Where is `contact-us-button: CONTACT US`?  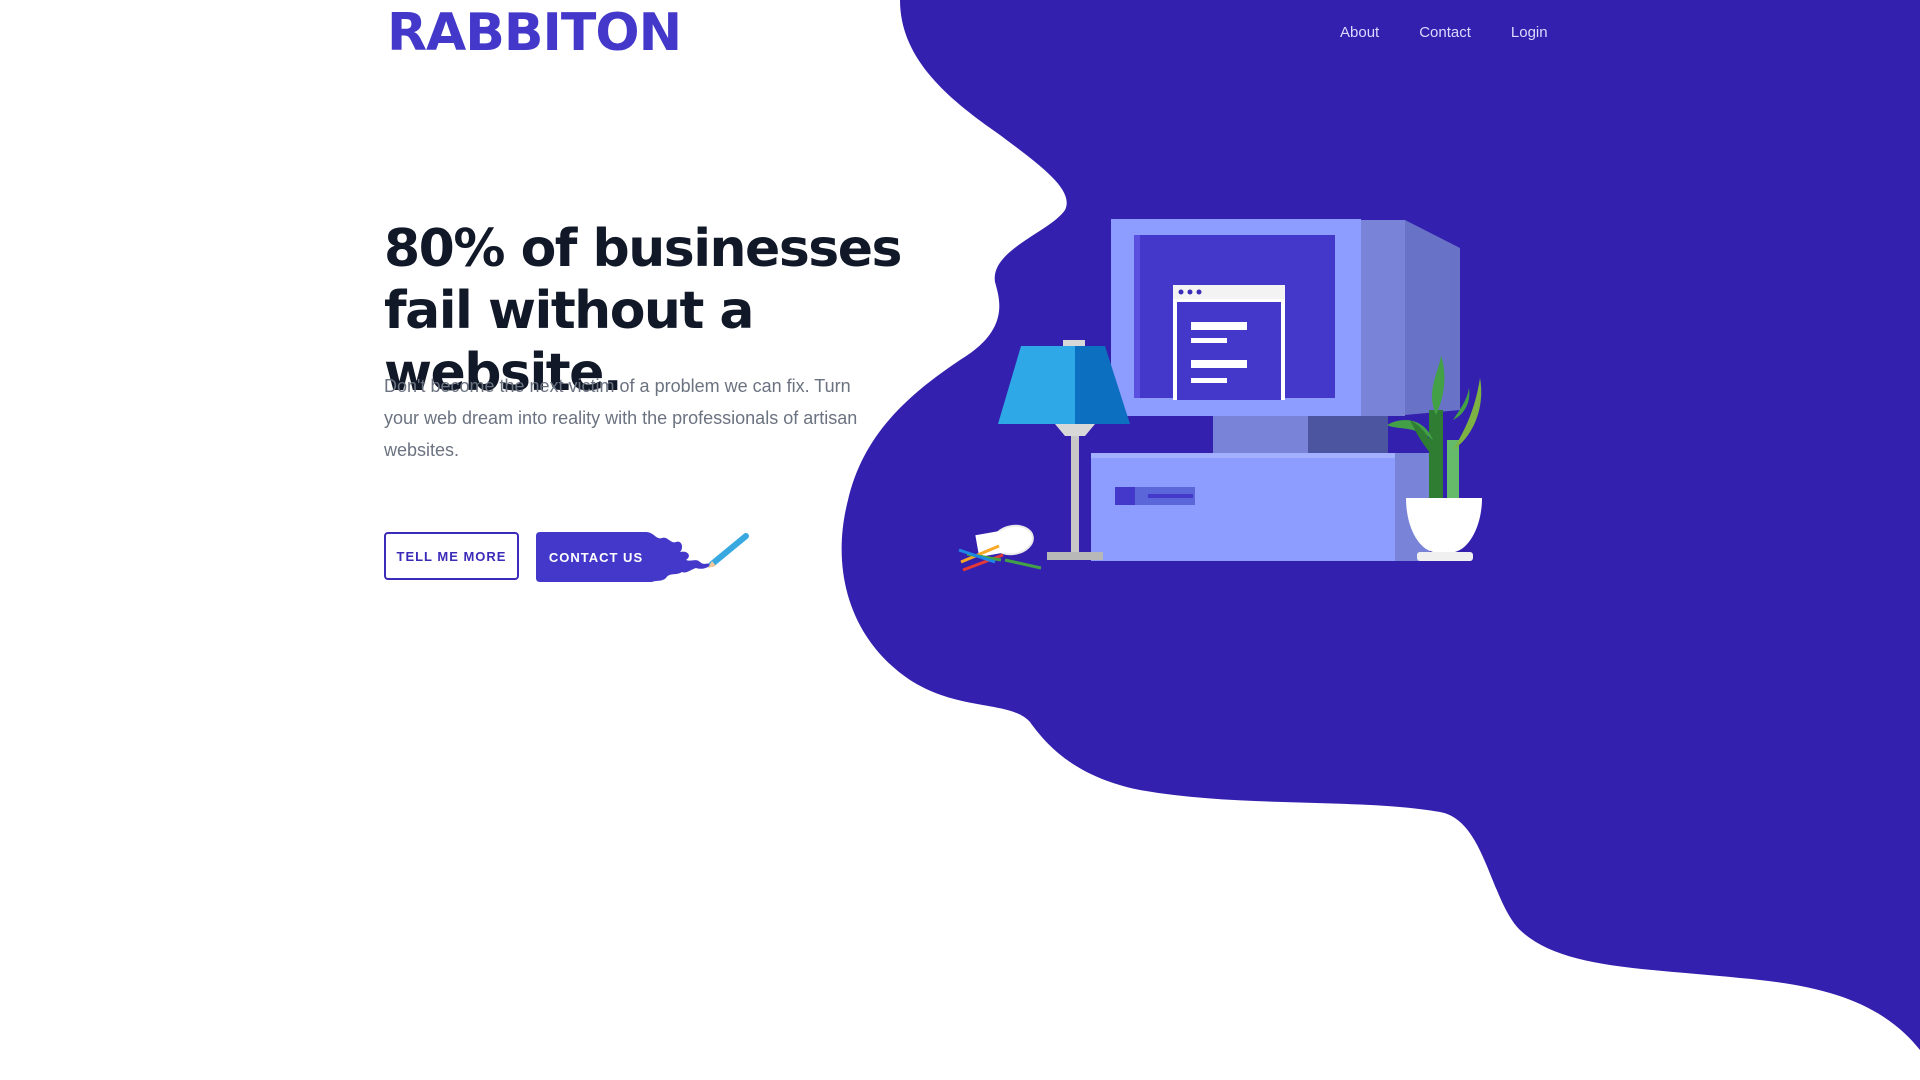
contact-us-button: CONTACT US is located at coordinates (596, 557).